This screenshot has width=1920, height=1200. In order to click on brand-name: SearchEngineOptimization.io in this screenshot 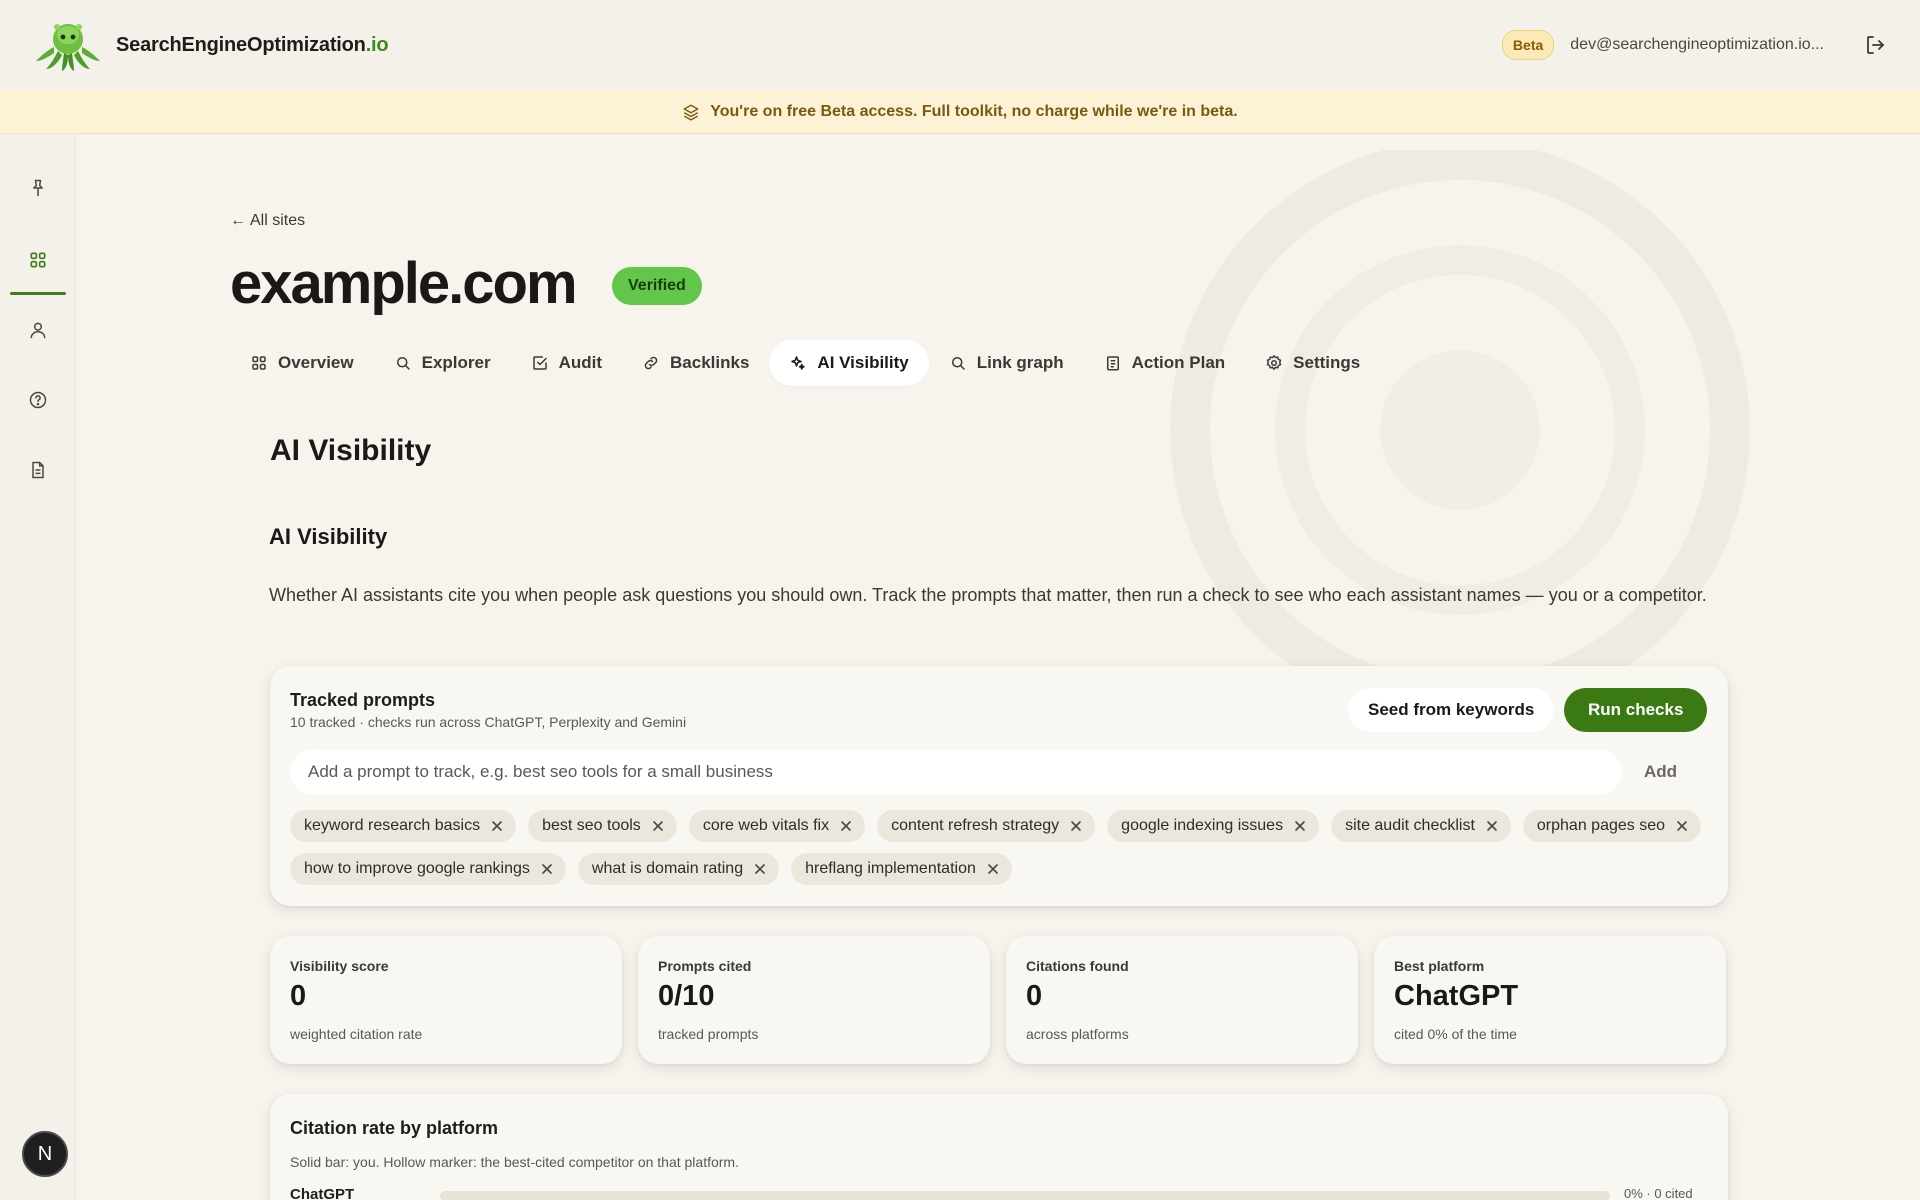, I will do `click(252, 44)`.